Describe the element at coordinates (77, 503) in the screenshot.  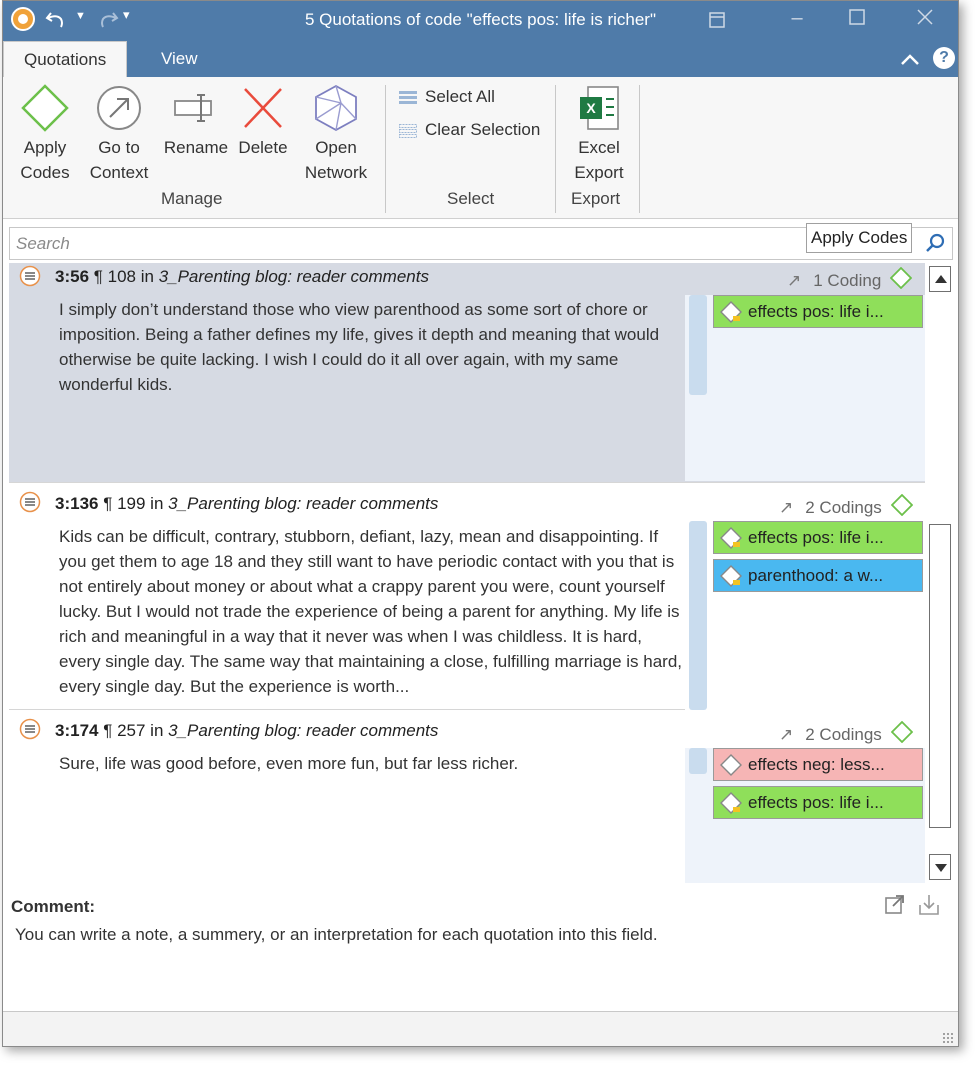
I see `quotation-id: 3:136` at that location.